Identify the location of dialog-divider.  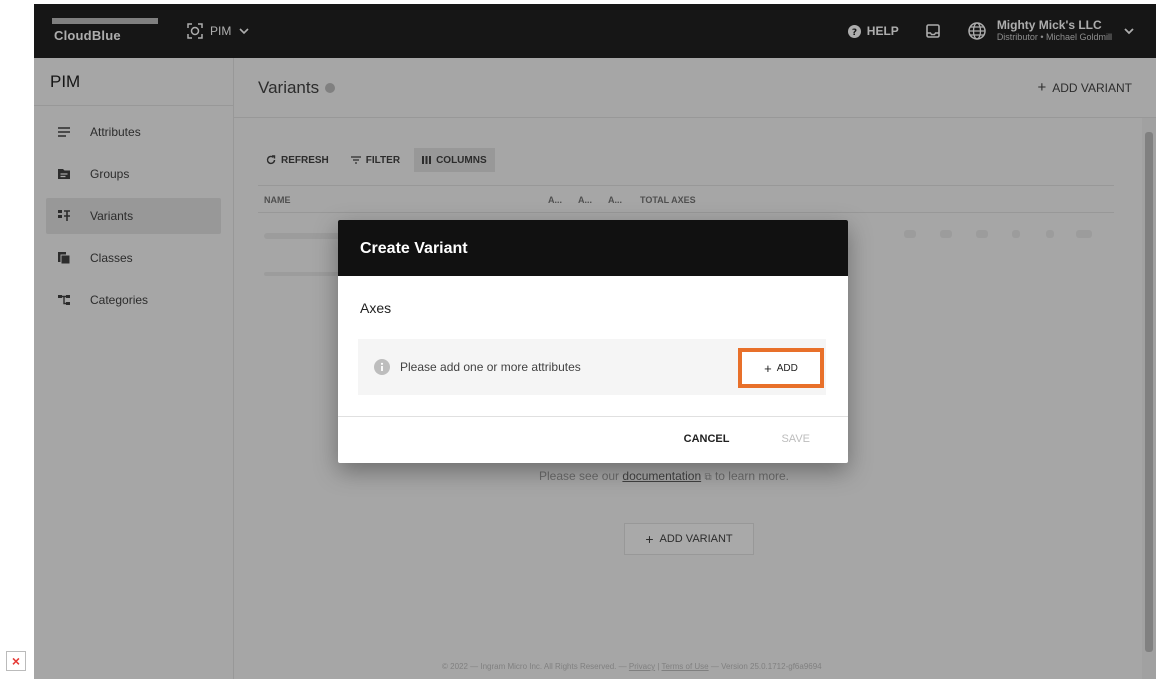
(593, 416).